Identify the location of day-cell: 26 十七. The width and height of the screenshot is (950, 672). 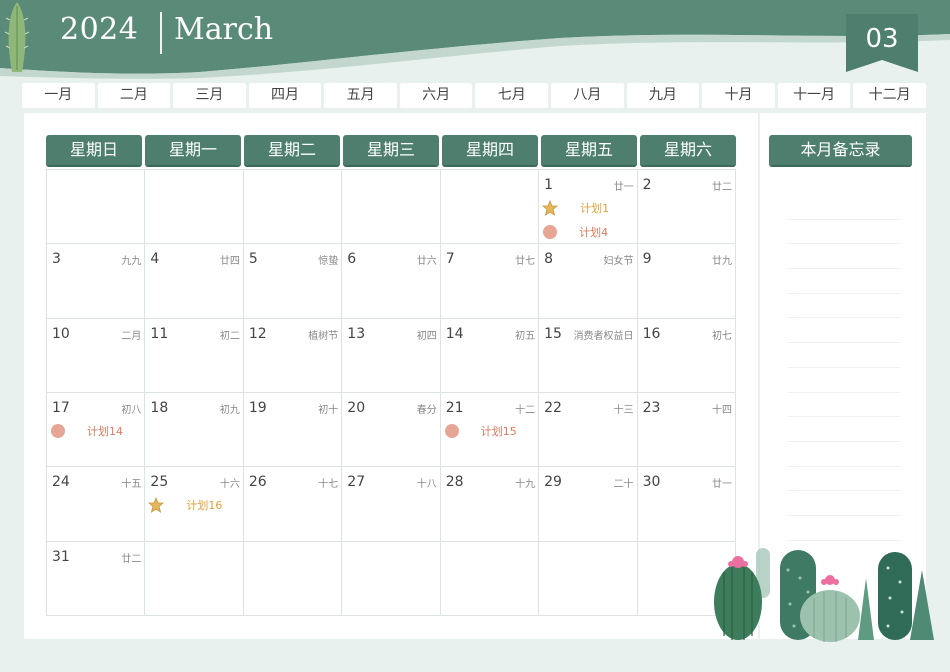
(293, 504).